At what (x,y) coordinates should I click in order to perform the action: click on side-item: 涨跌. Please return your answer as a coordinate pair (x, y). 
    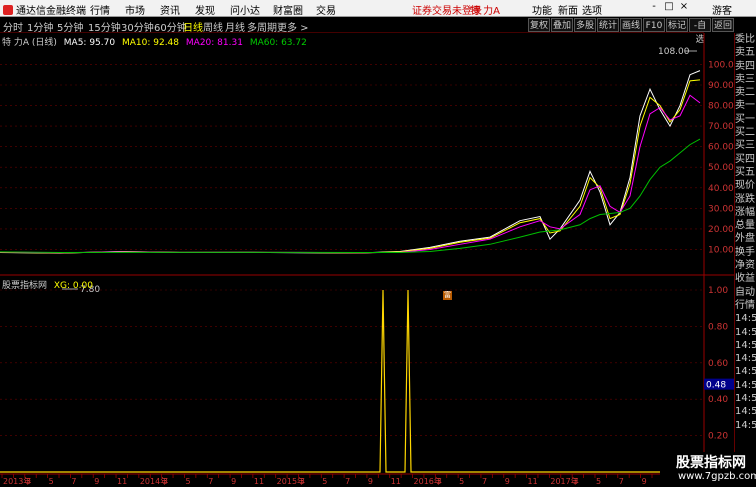
    Looking at the image, I should click on (745, 199).